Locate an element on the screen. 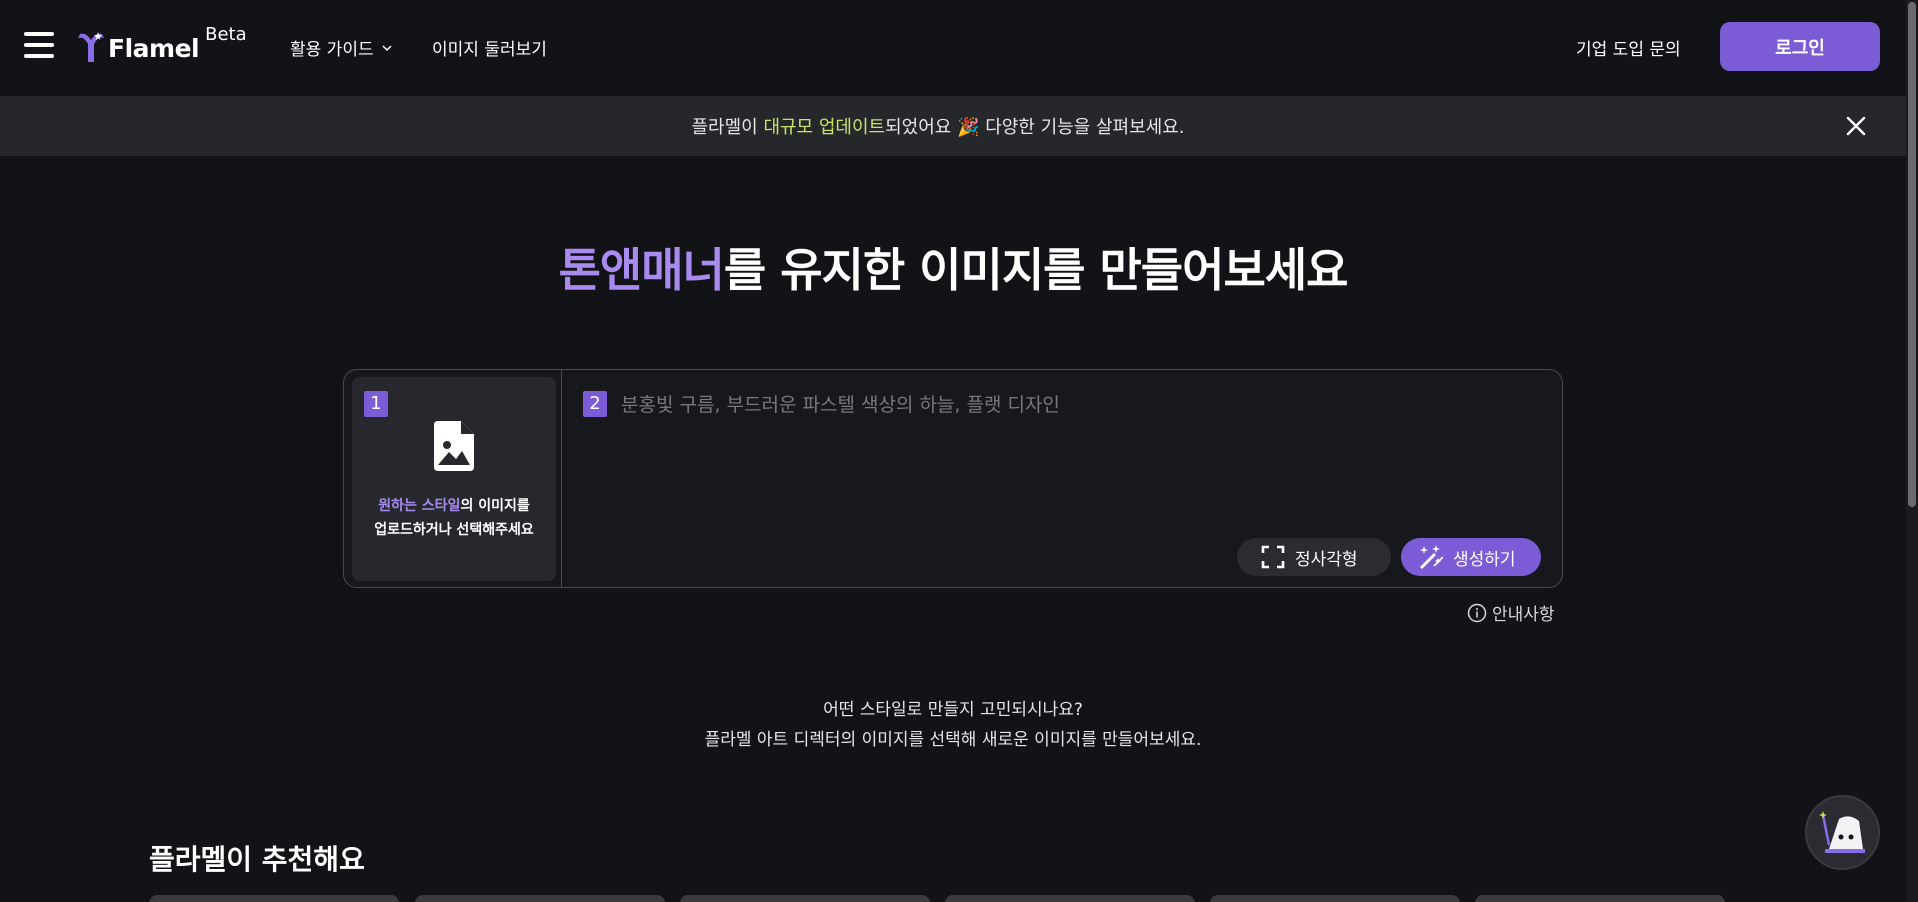  enterprise-inquiry-link: 기업 도입 문의 is located at coordinates (1628, 47).